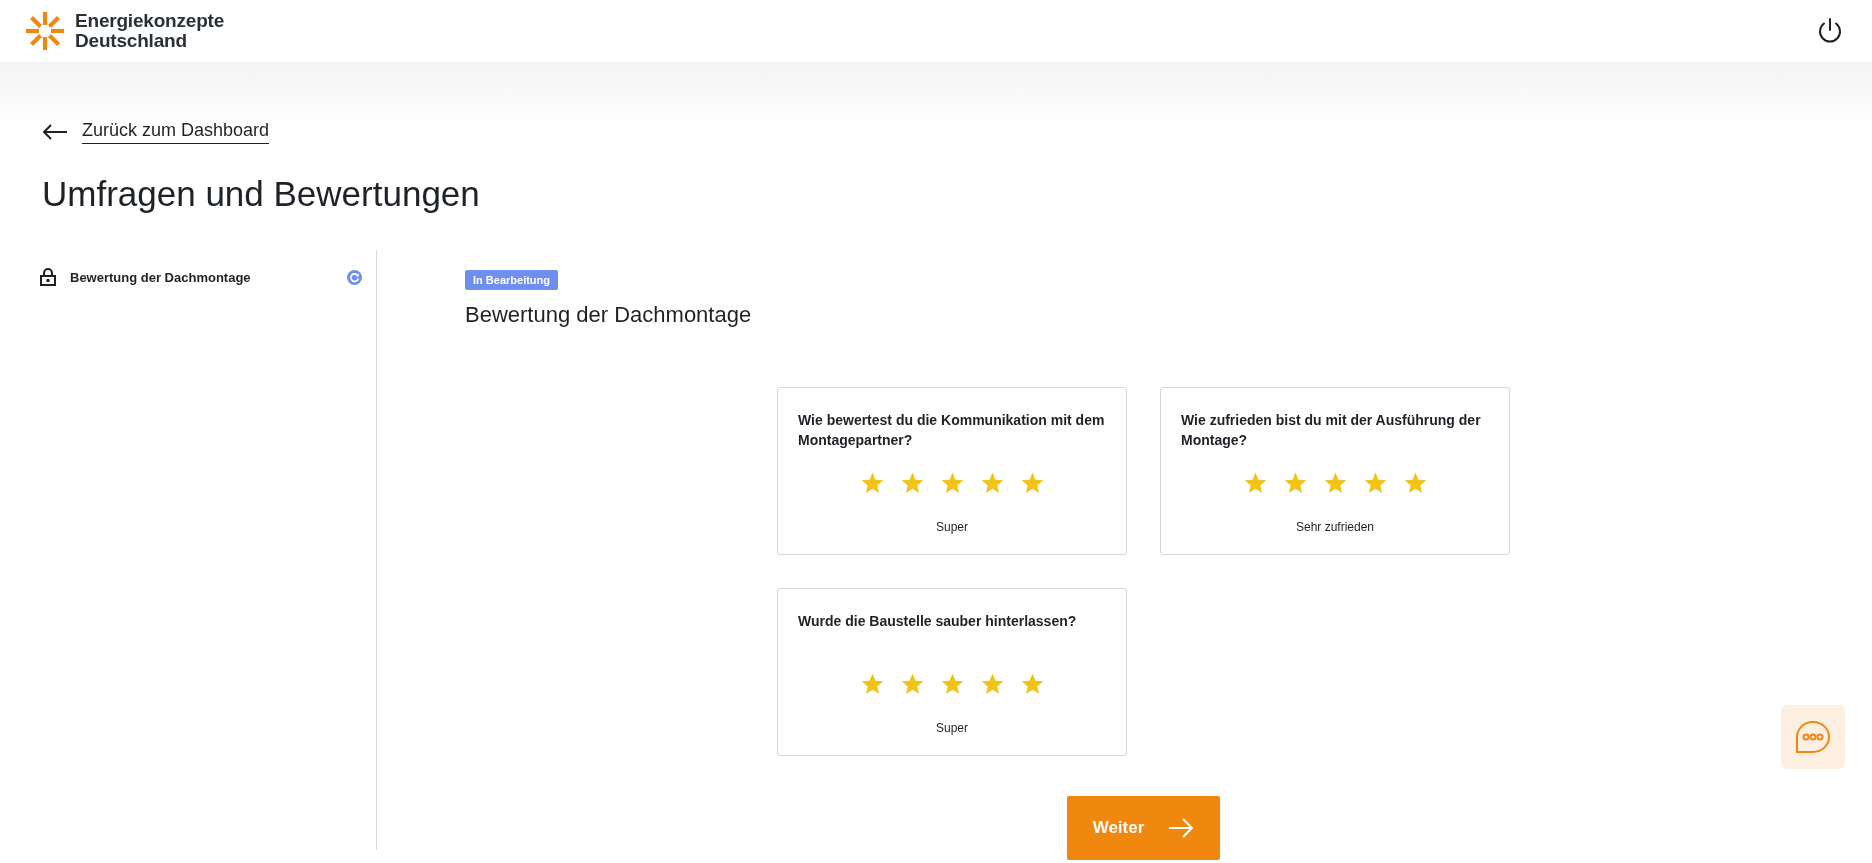  I want to click on back-arrow-icon, so click(55, 132).